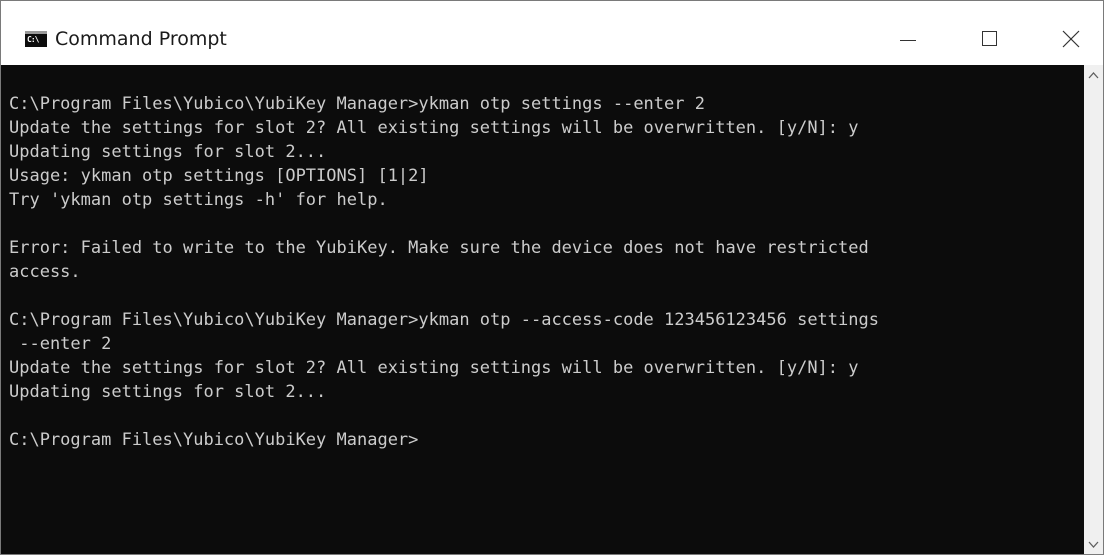 This screenshot has width=1104, height=555. I want to click on vertical-scrollbar, so click(1093, 309).